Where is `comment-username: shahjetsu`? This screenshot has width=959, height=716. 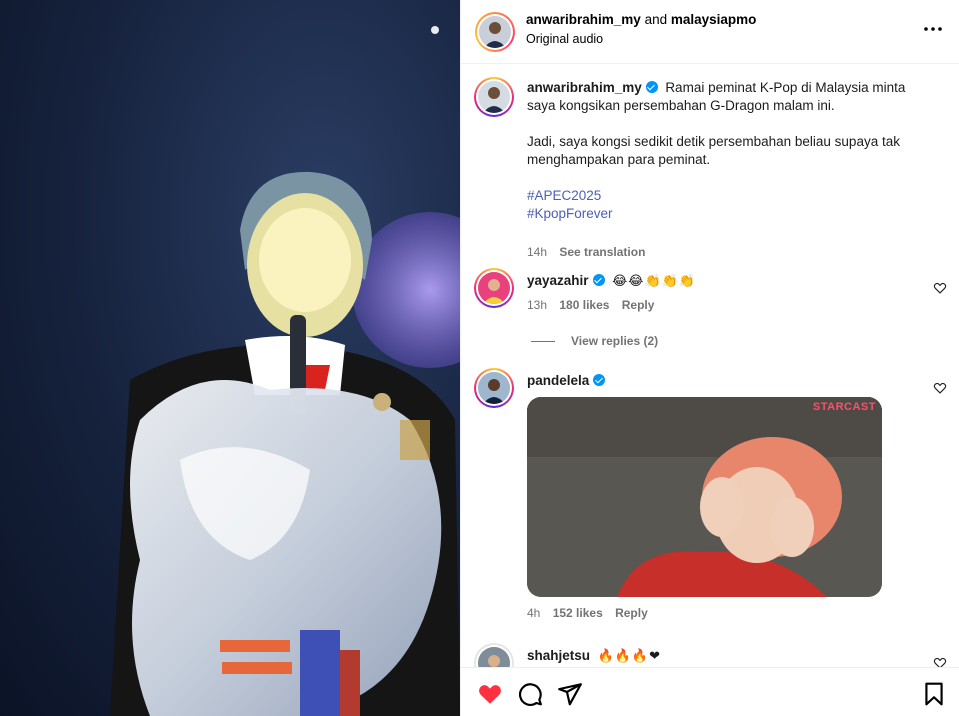
comment-username: shahjetsu is located at coordinates (558, 655).